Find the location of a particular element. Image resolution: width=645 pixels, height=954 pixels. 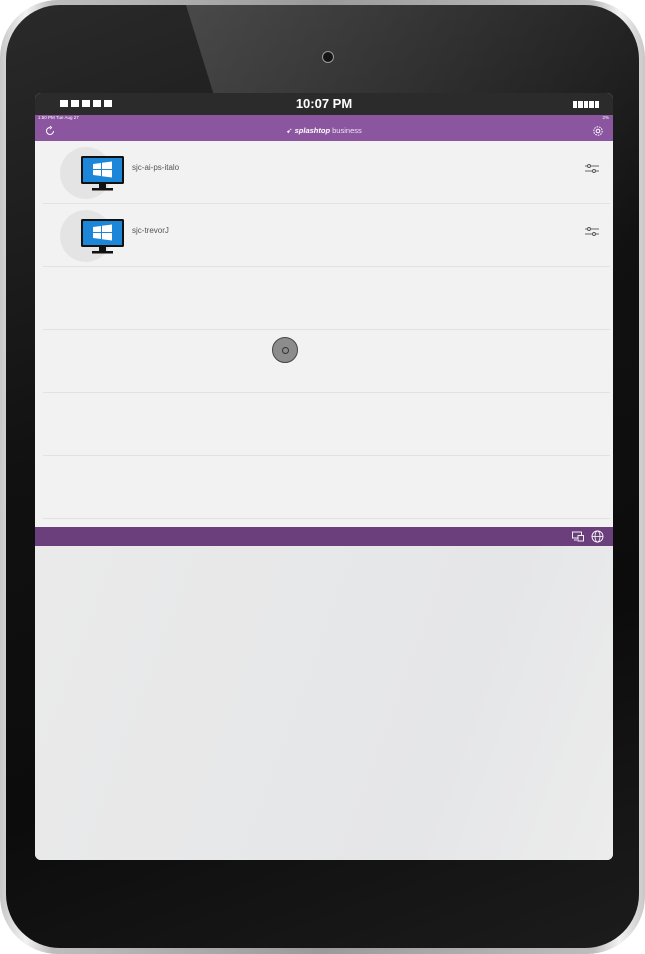

app-status-time: 1:50 PM Tue Aug 27 is located at coordinates (58, 117).